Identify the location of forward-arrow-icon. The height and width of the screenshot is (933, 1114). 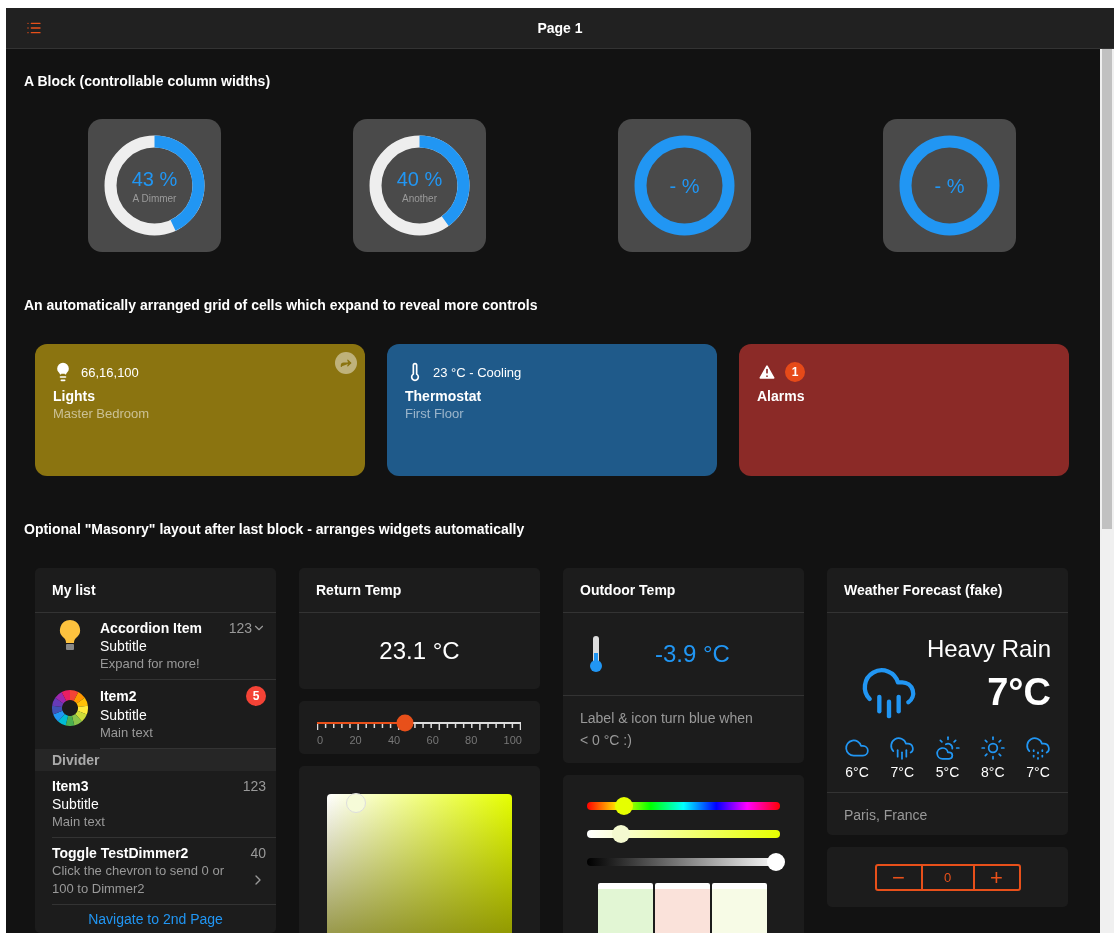
(346, 363).